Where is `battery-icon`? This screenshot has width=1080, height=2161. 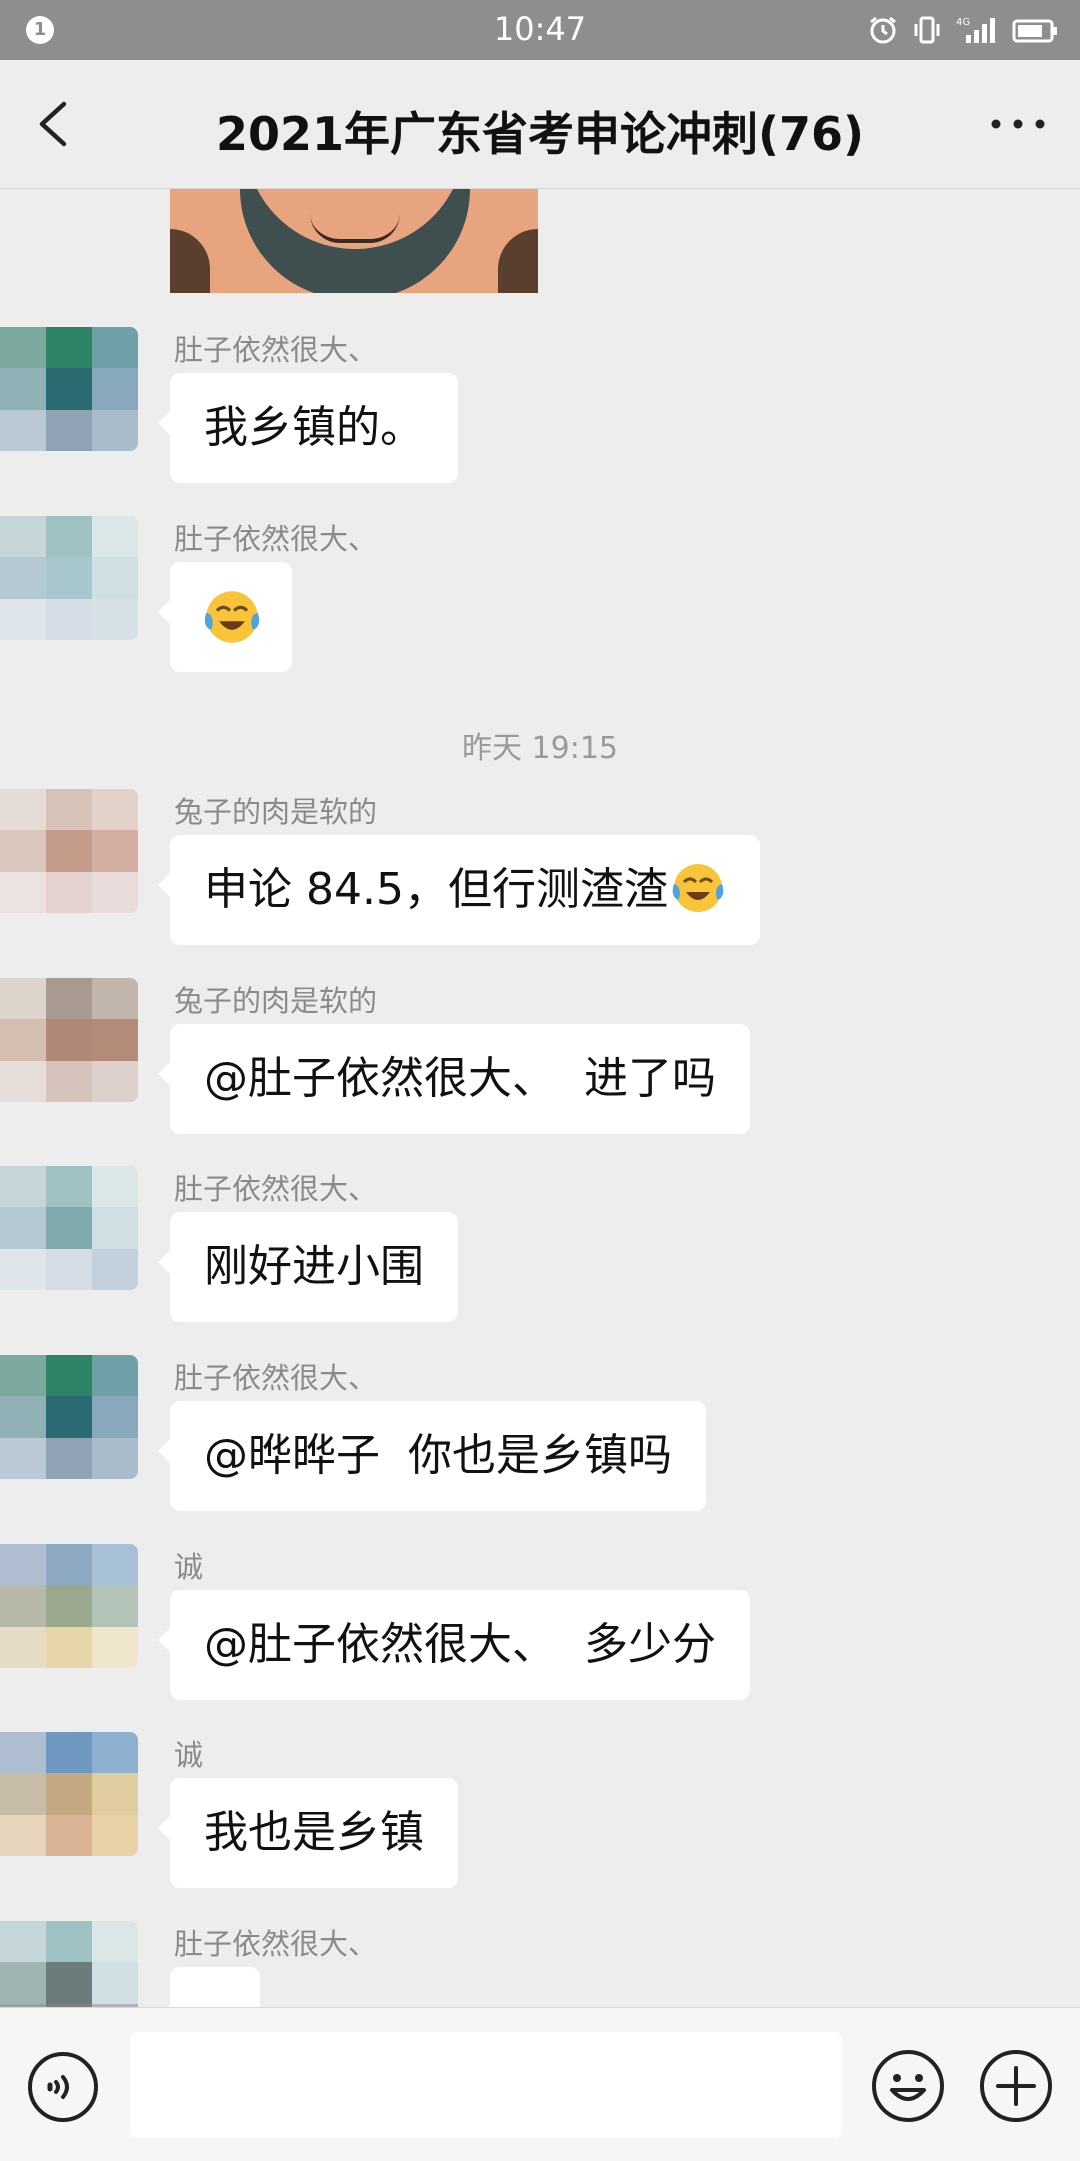 battery-icon is located at coordinates (1034, 31).